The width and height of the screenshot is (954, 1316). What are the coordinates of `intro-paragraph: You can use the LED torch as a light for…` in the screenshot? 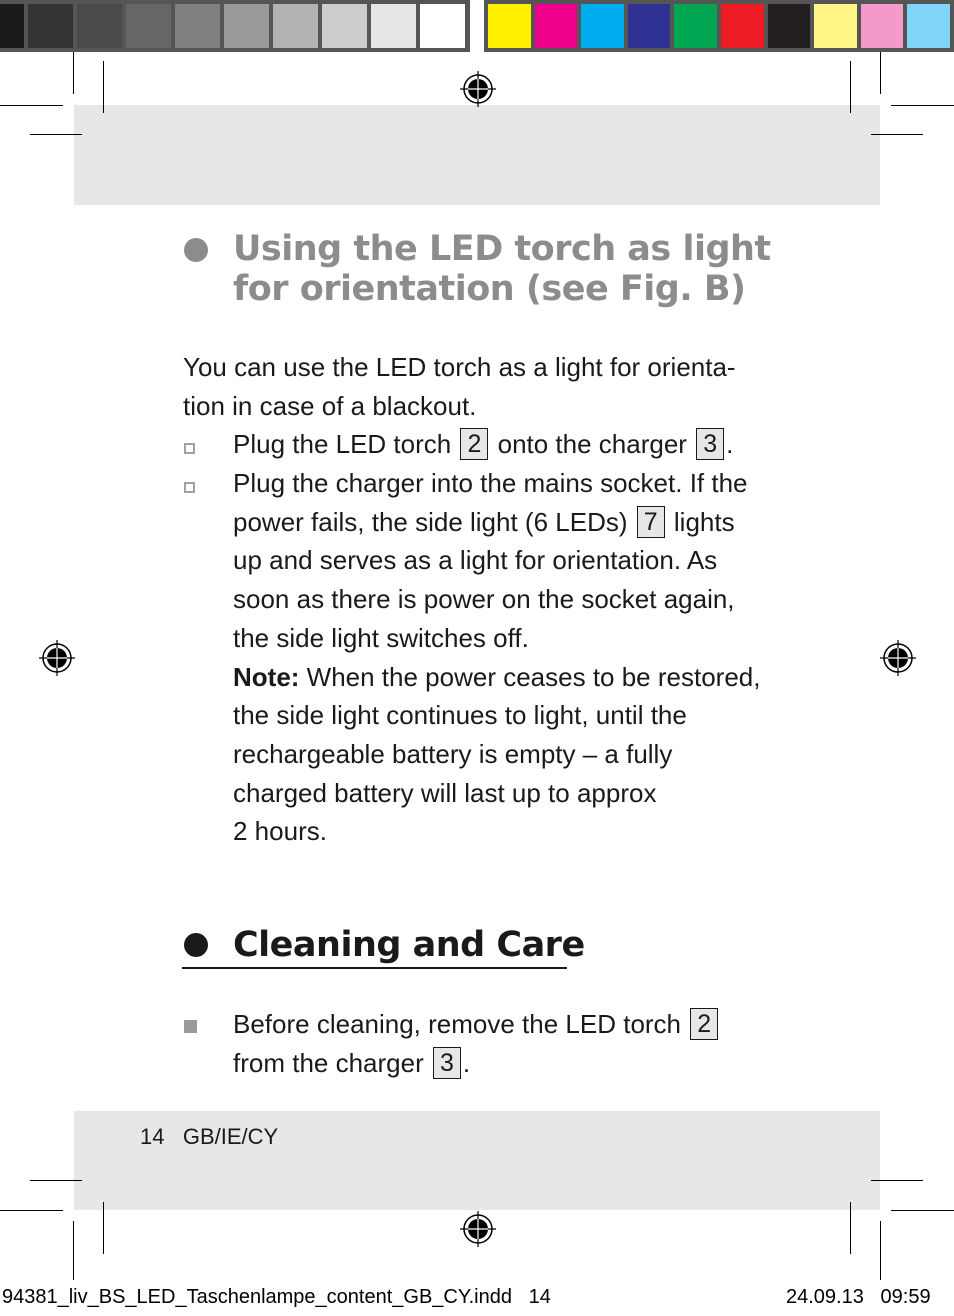 It's located at (459, 386).